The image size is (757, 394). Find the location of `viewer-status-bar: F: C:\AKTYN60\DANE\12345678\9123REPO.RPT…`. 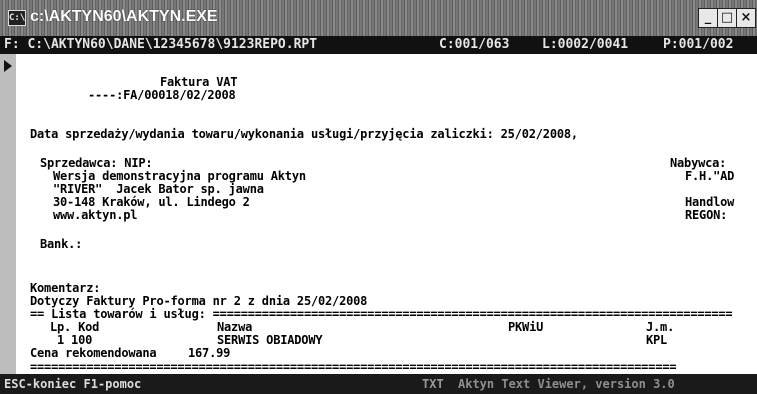

viewer-status-bar: F: C:\AKTYN60\DANE\12345678\9123REPO.RPT… is located at coordinates (378, 45).